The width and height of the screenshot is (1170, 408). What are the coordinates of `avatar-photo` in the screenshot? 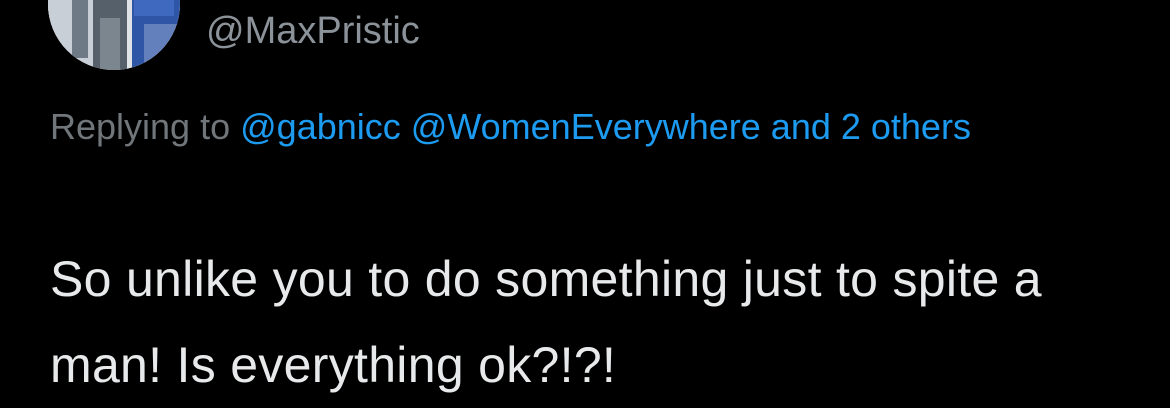 It's located at (114, 35).